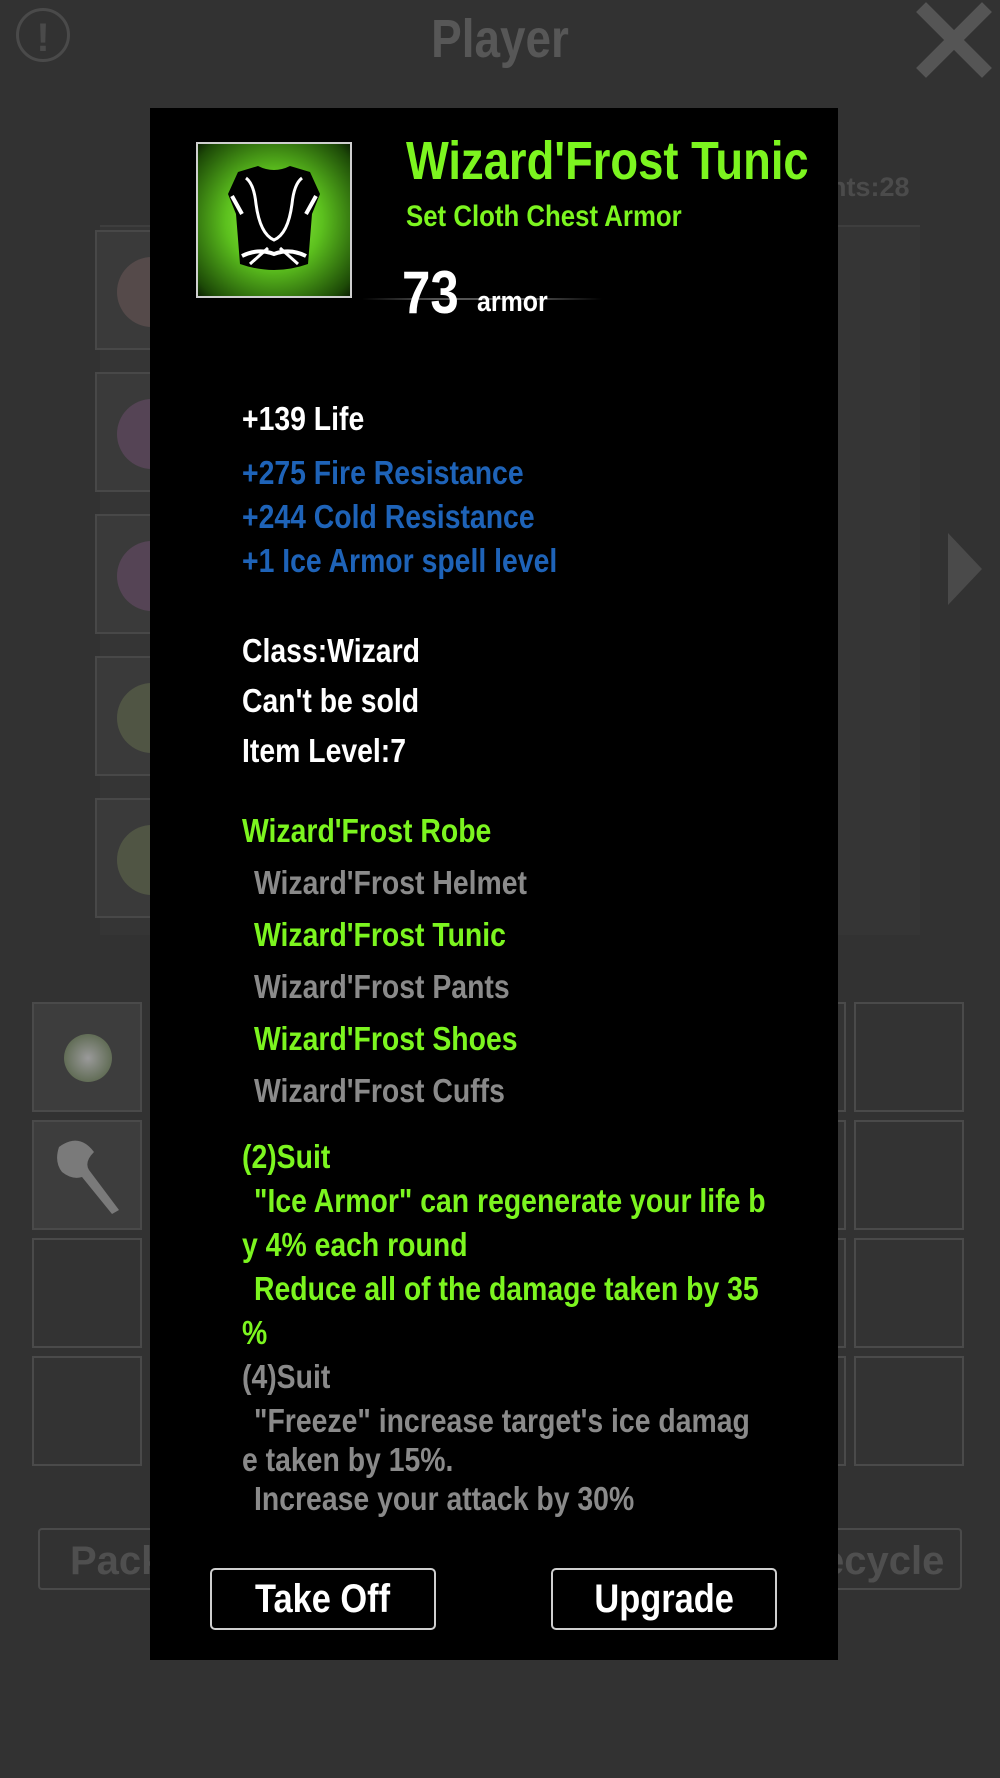 Image resolution: width=1000 pixels, height=1778 pixels. Describe the element at coordinates (400, 560) in the screenshot. I see `magic-stat: +1 Ice Armor spell level` at that location.